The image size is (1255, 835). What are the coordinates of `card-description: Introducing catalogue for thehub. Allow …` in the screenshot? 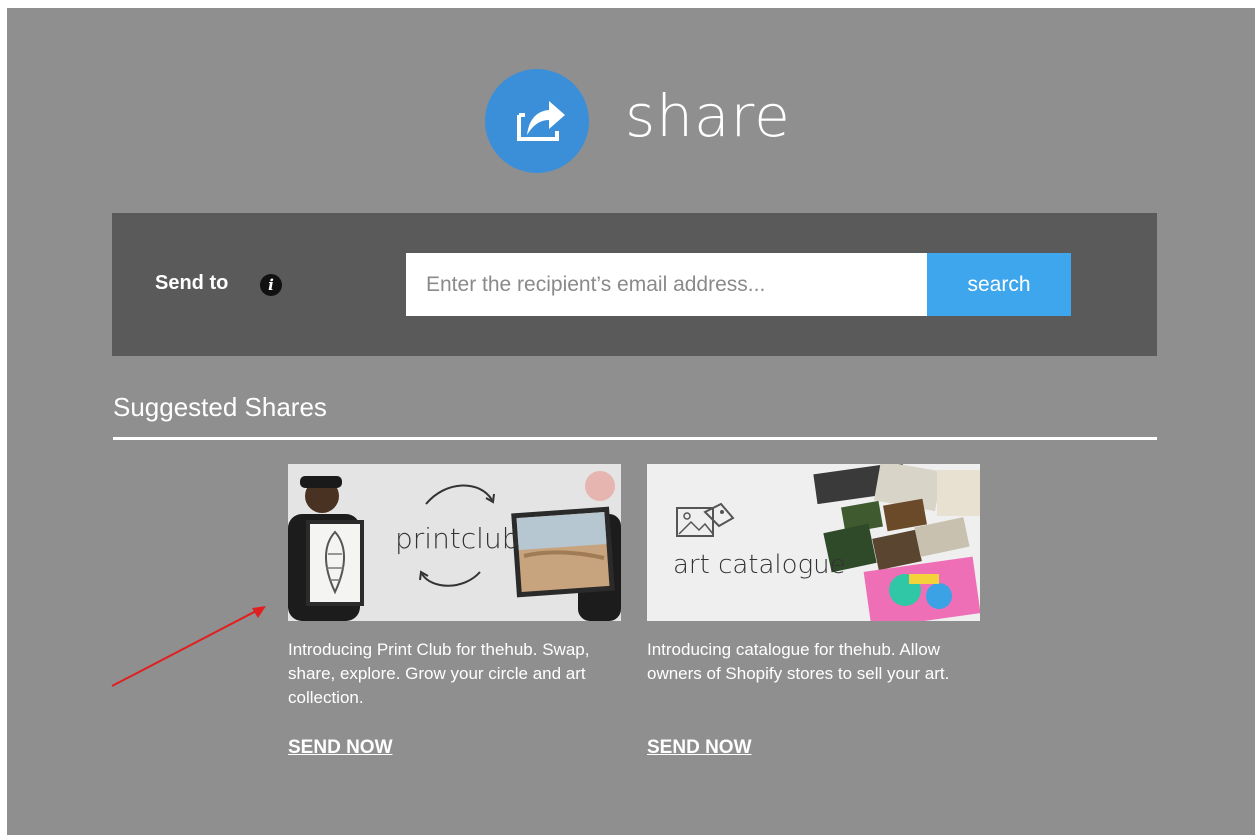 It's located at (798, 661).